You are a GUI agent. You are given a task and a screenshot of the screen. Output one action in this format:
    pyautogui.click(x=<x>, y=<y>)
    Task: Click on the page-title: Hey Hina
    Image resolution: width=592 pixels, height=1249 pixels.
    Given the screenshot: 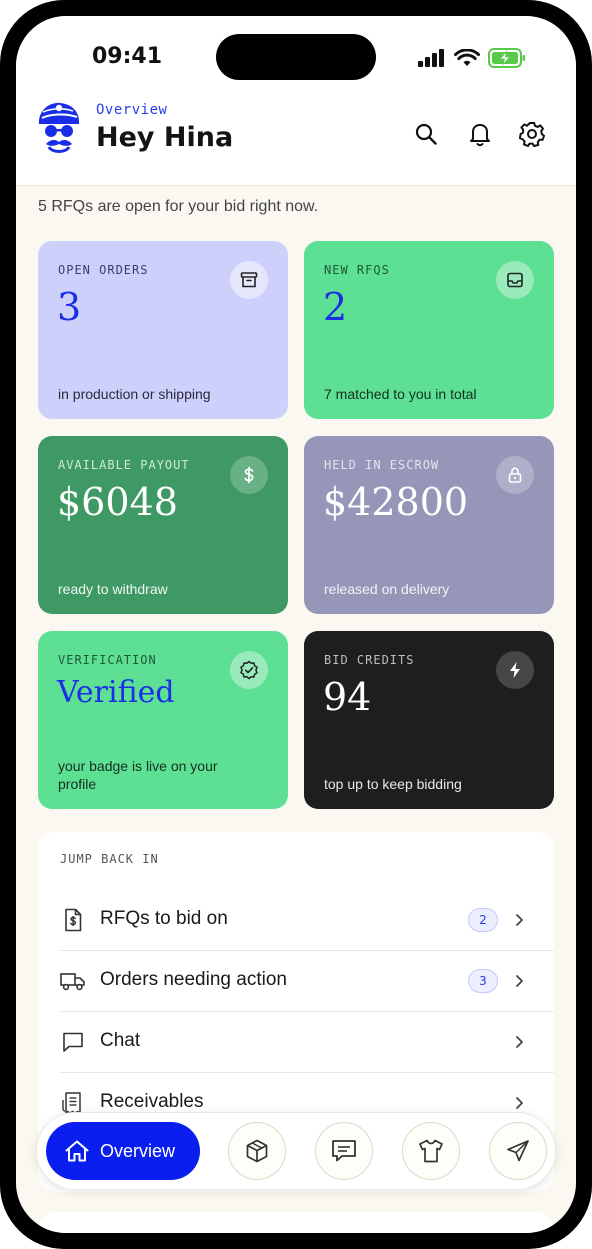 What is the action you would take?
    pyautogui.click(x=165, y=137)
    